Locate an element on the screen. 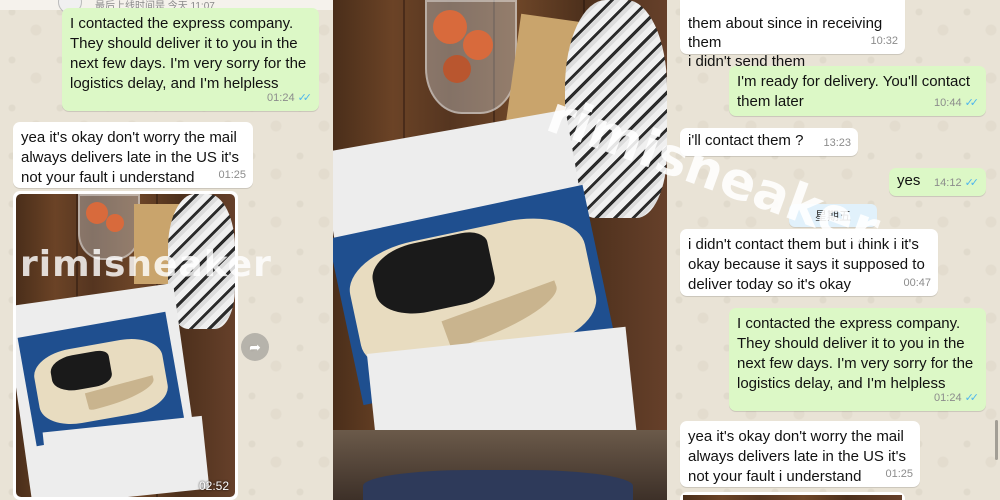 The width and height of the screenshot is (1000, 500). jeans is located at coordinates (498, 485).